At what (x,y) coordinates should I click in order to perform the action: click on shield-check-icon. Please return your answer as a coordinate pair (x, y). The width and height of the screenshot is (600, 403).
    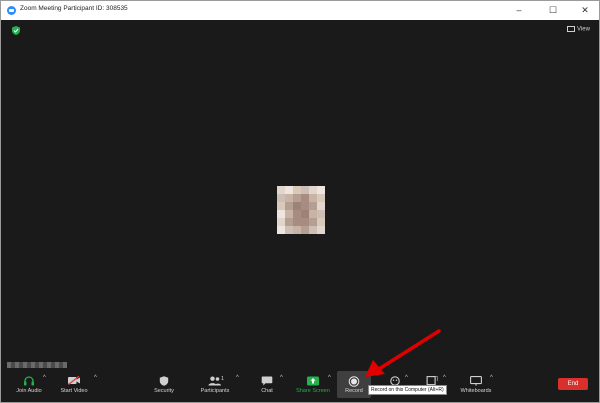
    Looking at the image, I should click on (16, 30).